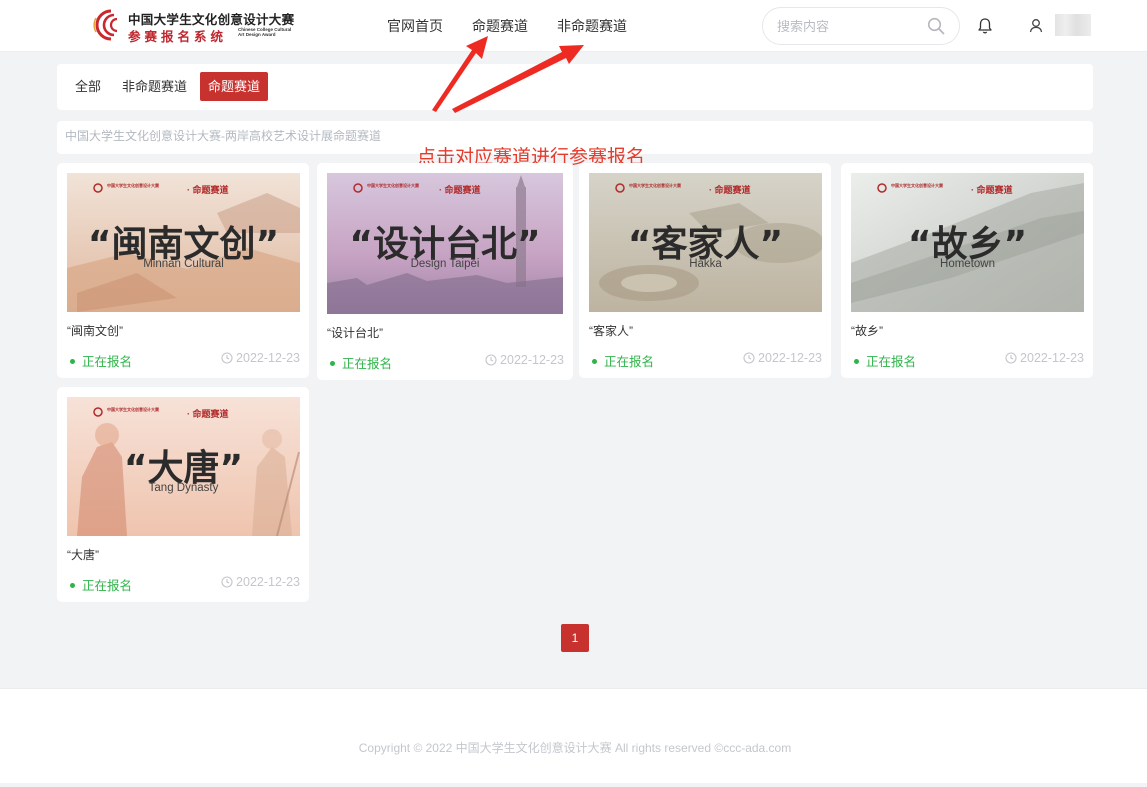 Image resolution: width=1147 pixels, height=787 pixels. I want to click on card-cover-image: 中国大学生文化创意设计大赛 · 命题赛道 “大唐” Tang Dynasty, so click(183, 466).